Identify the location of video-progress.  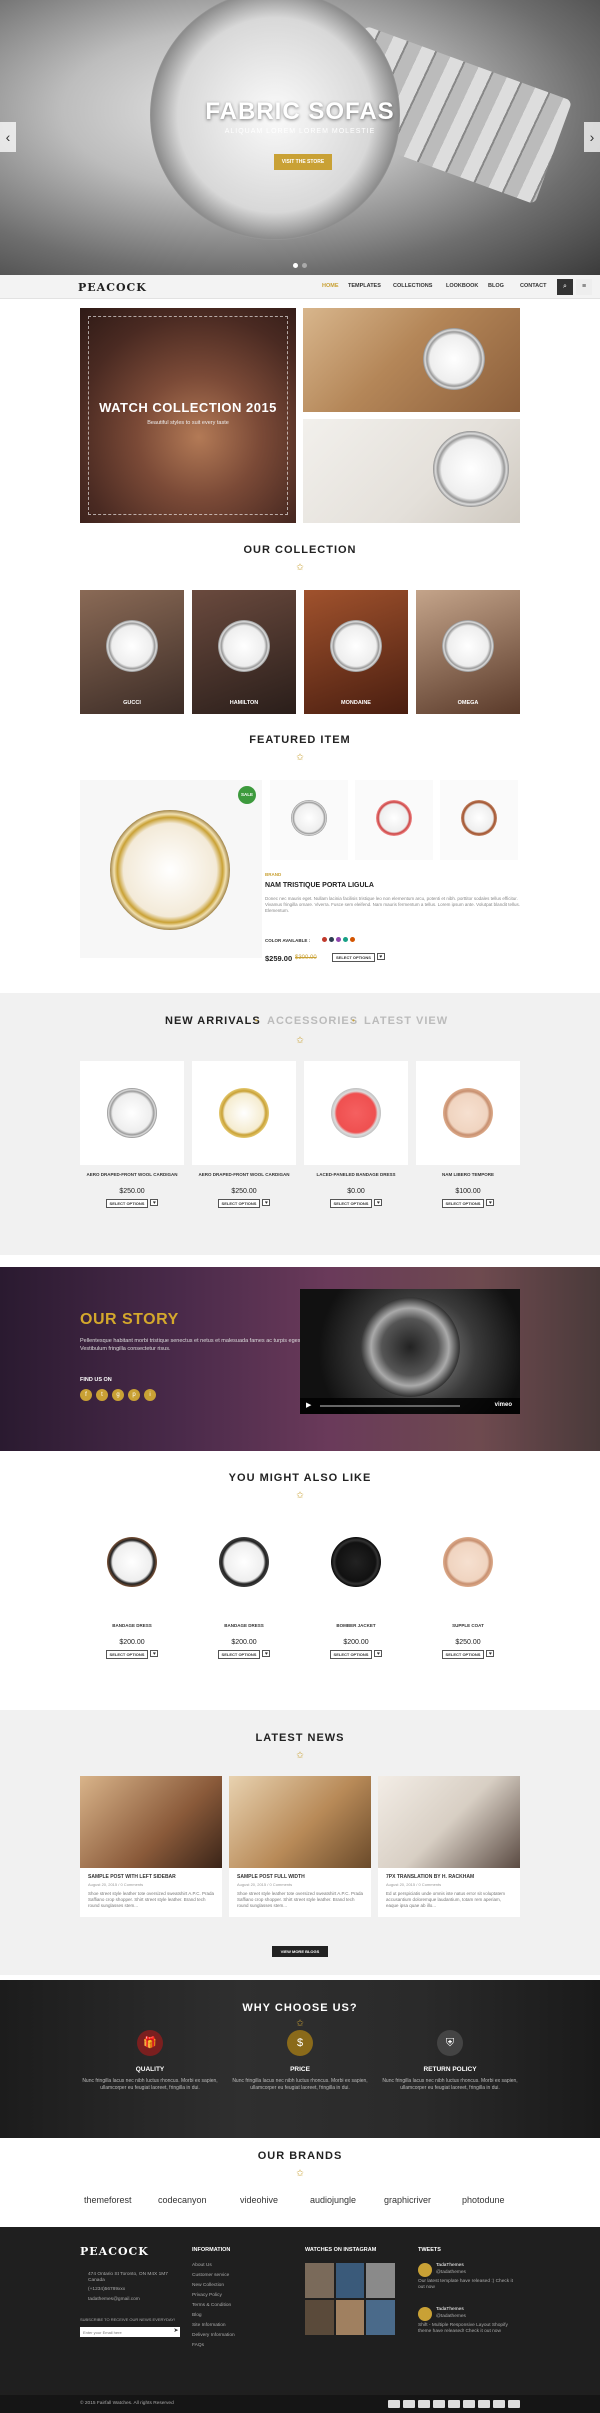
(390, 1406).